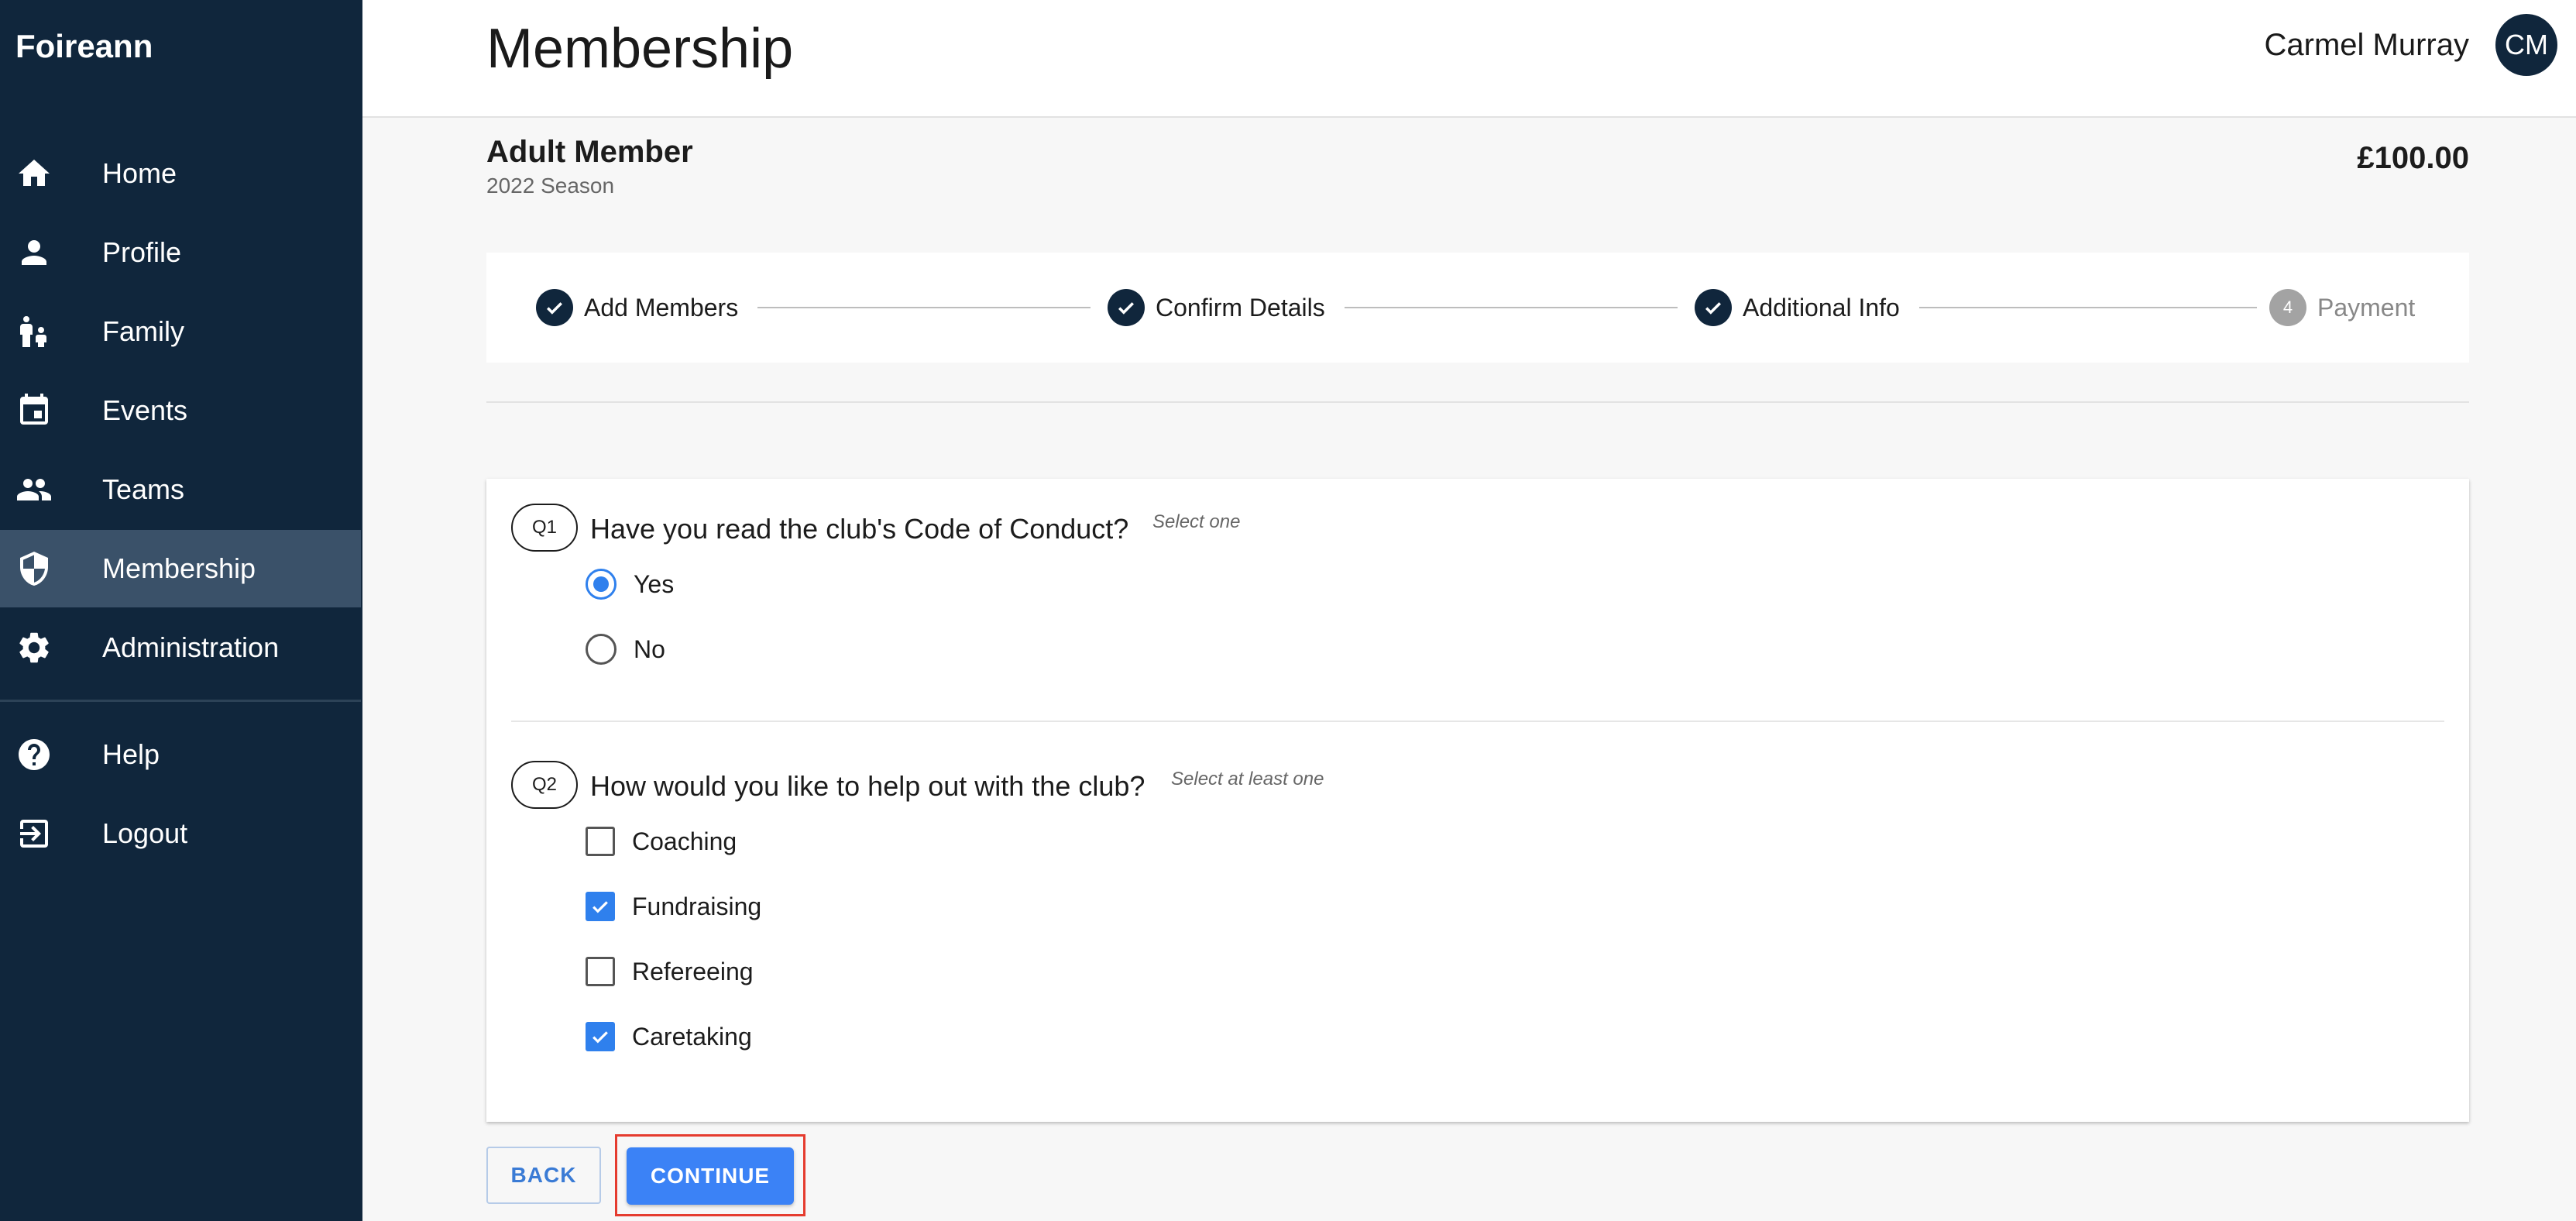 Image resolution: width=2576 pixels, height=1221 pixels. Describe the element at coordinates (550, 186) in the screenshot. I see `membership-season: 2022 Season` at that location.